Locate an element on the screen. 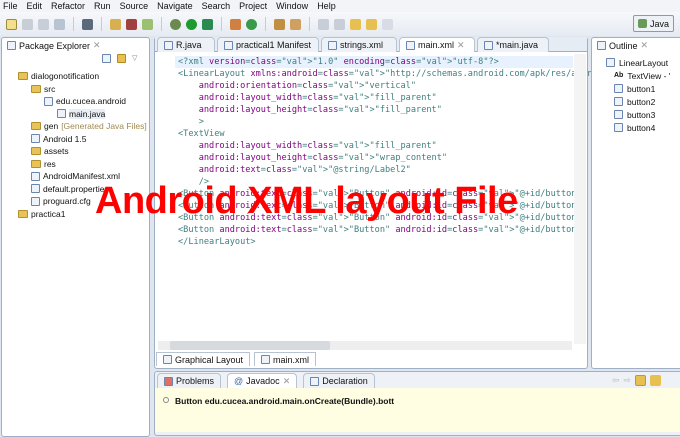 Image resolution: width=680 pixels, height=437 pixels. outline-icon is located at coordinates (601, 45).